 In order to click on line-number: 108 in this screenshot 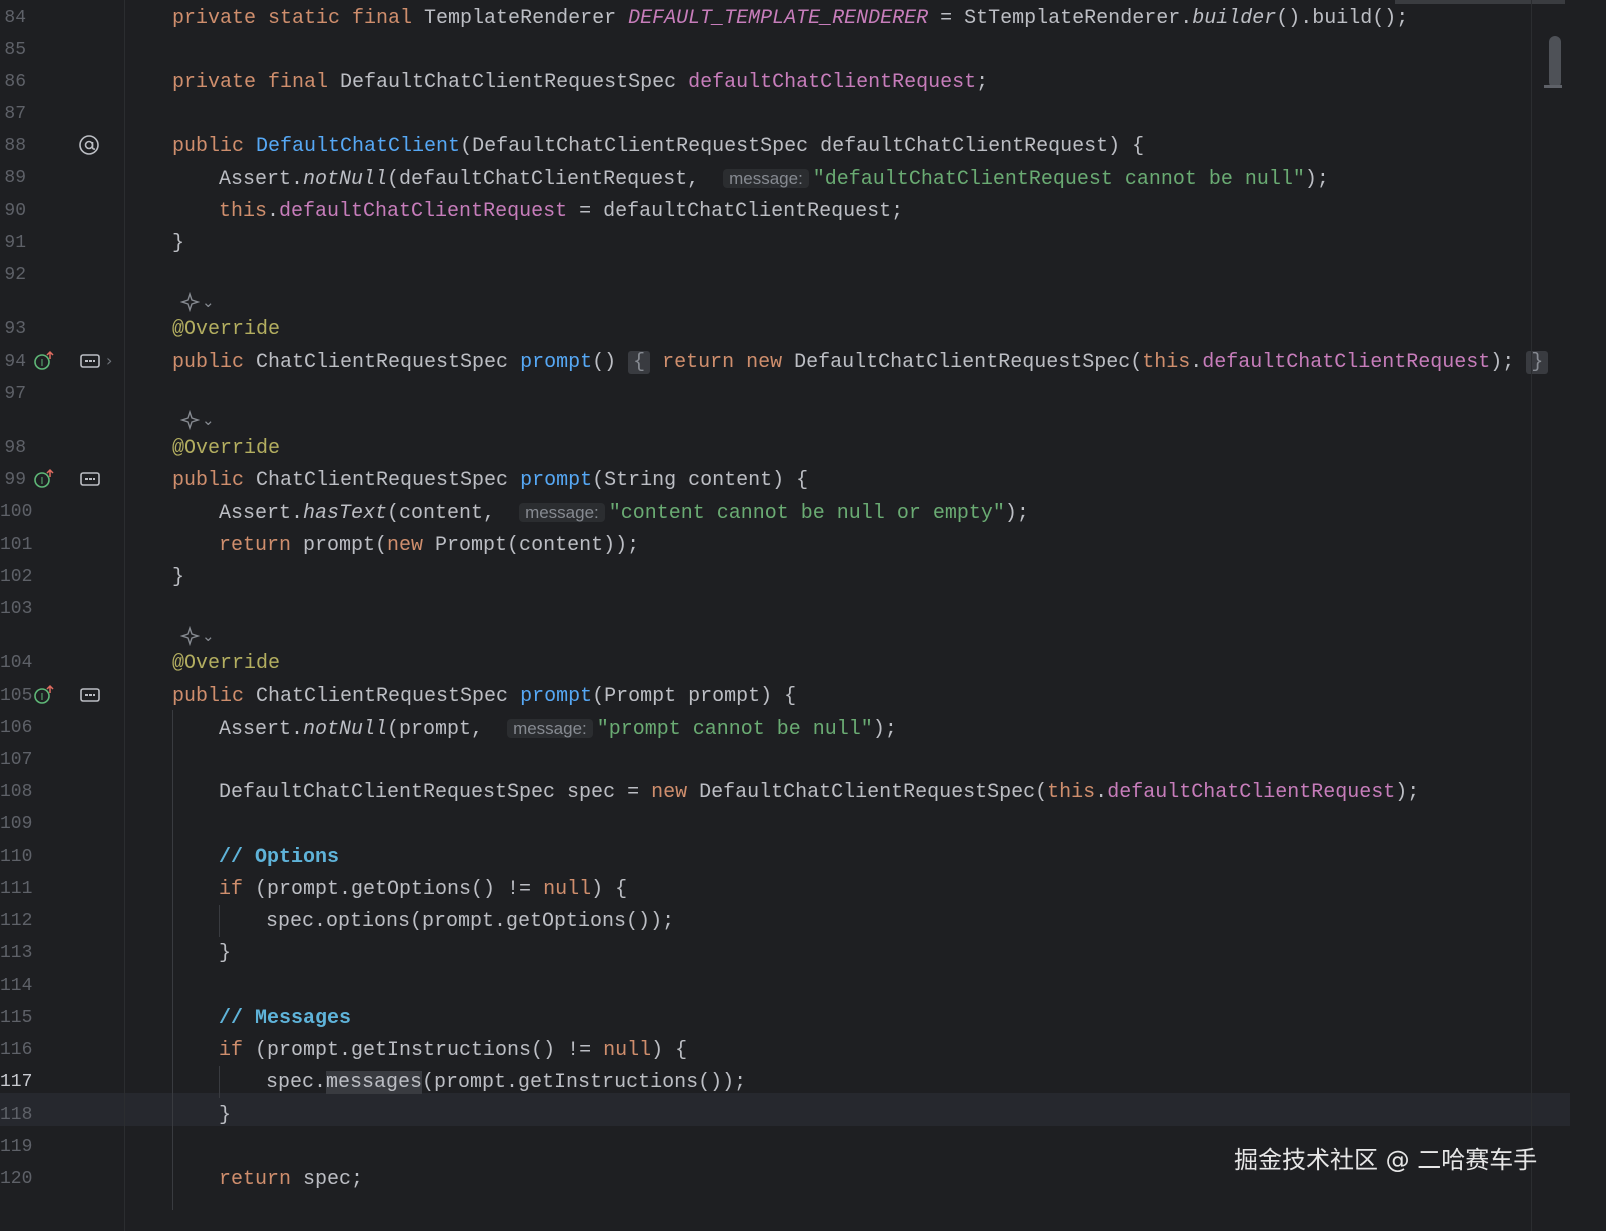, I will do `click(16, 792)`.